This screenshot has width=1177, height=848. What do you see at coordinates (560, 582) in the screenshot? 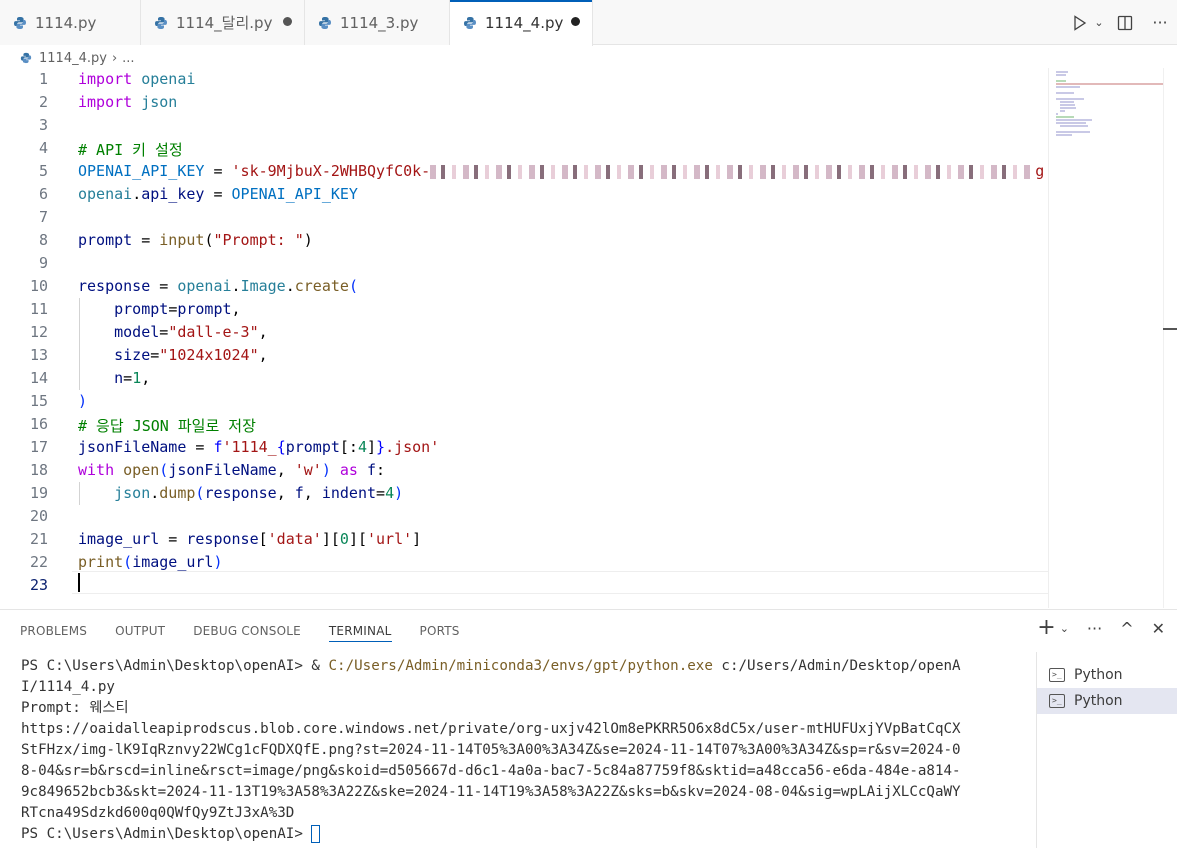
I see `current-line-highlight` at bounding box center [560, 582].